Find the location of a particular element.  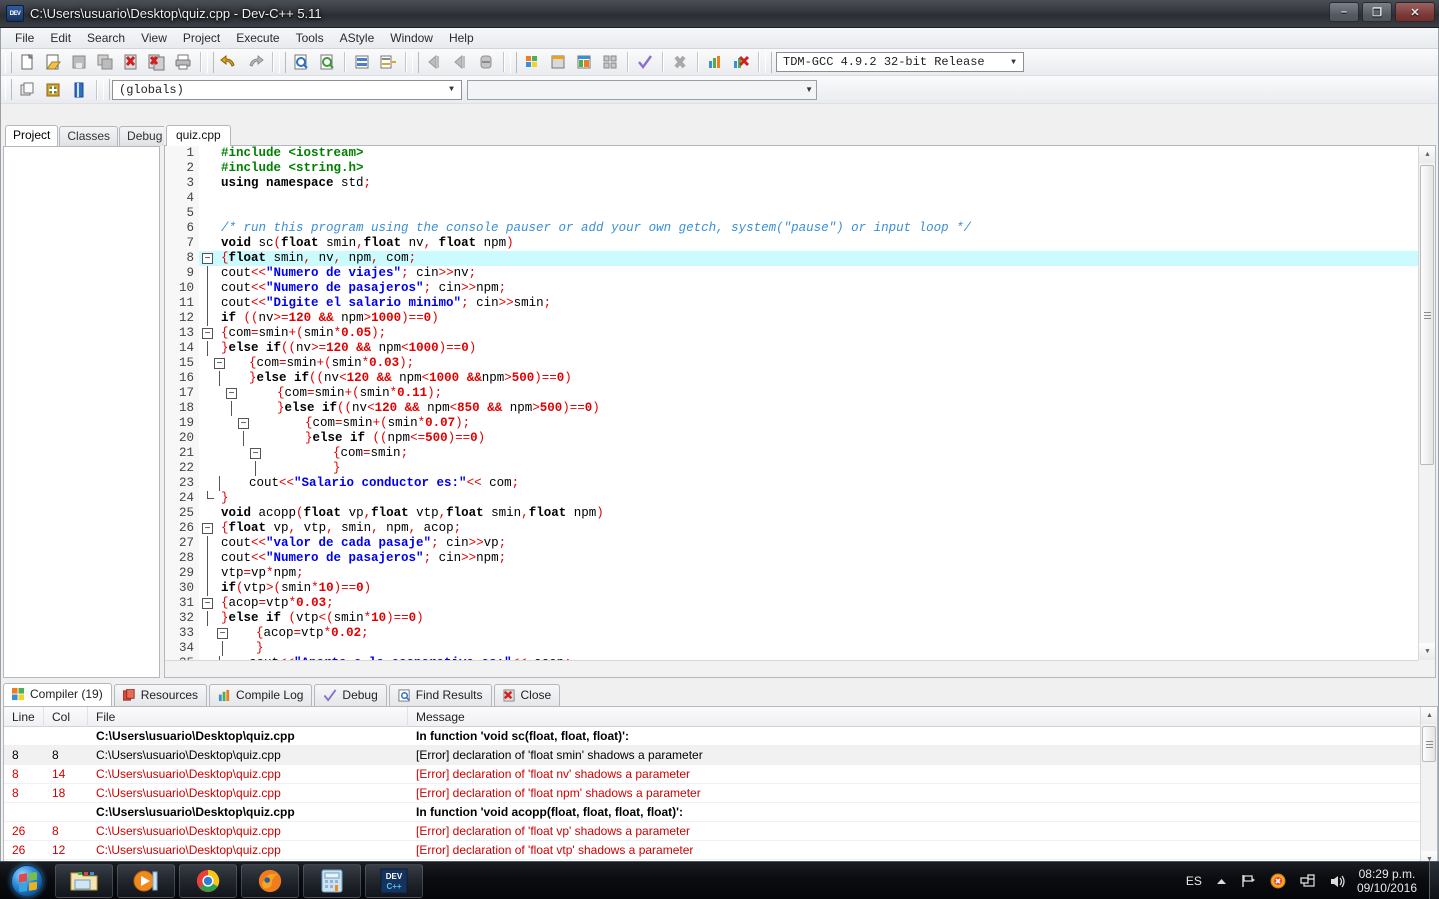

code-line: 7 void sc(float smin,float nv, float npm) is located at coordinates (791, 243).